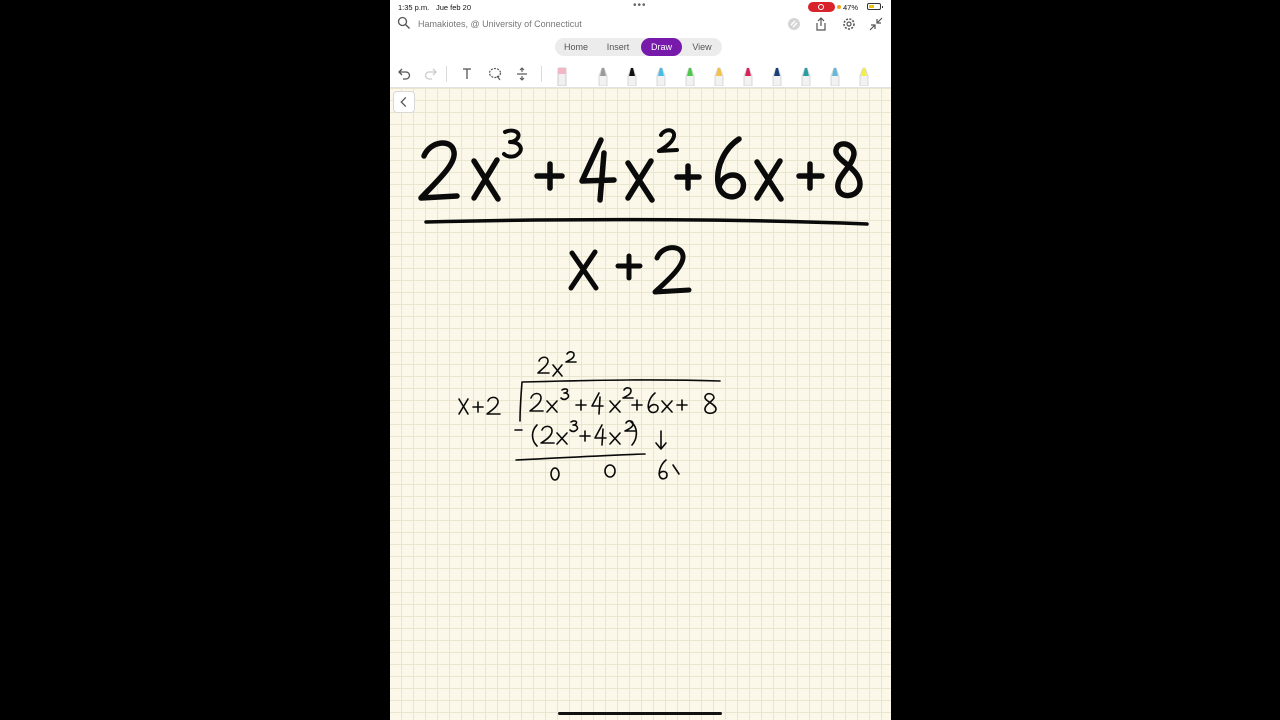 The image size is (1280, 720). I want to click on ribbon-tab-group: Home Insert Draw View, so click(638, 47).